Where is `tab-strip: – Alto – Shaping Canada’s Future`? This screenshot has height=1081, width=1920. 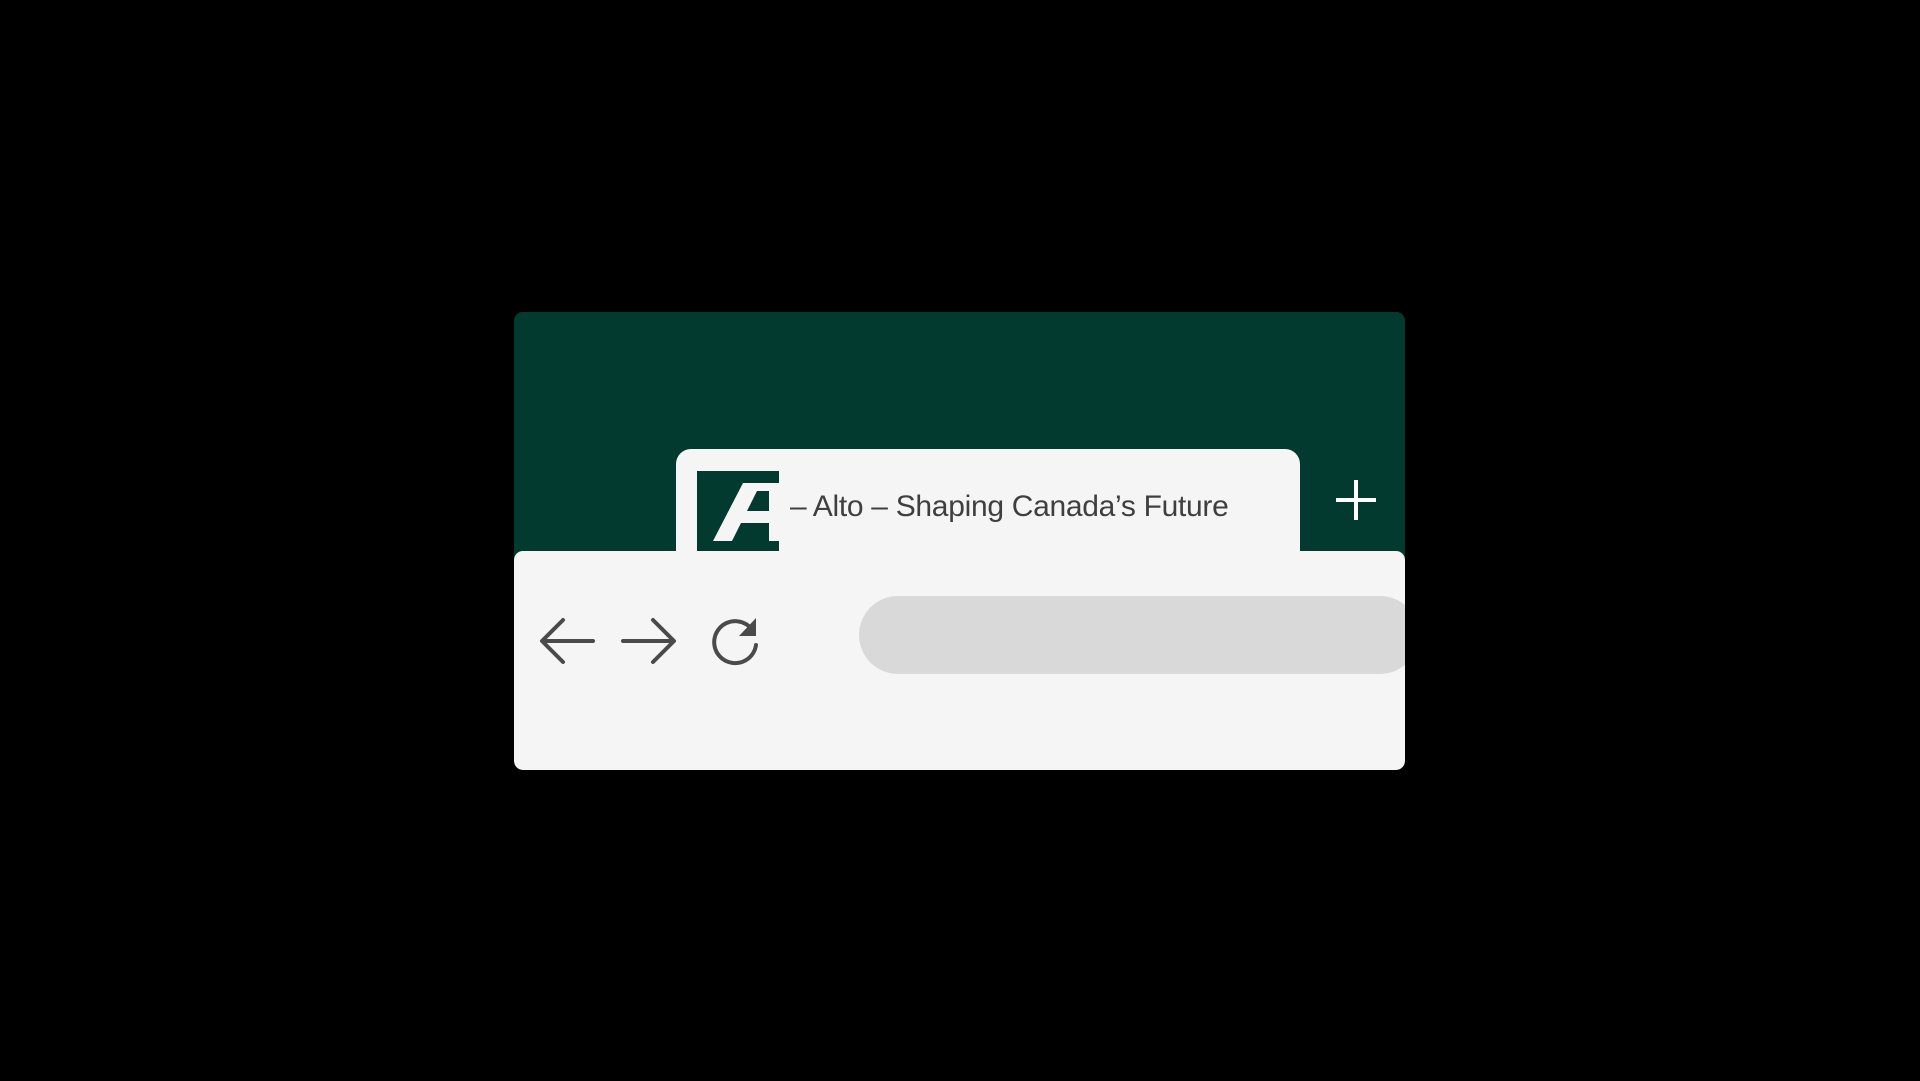 tab-strip: – Alto – Shaping Canada’s Future is located at coordinates (959, 436).